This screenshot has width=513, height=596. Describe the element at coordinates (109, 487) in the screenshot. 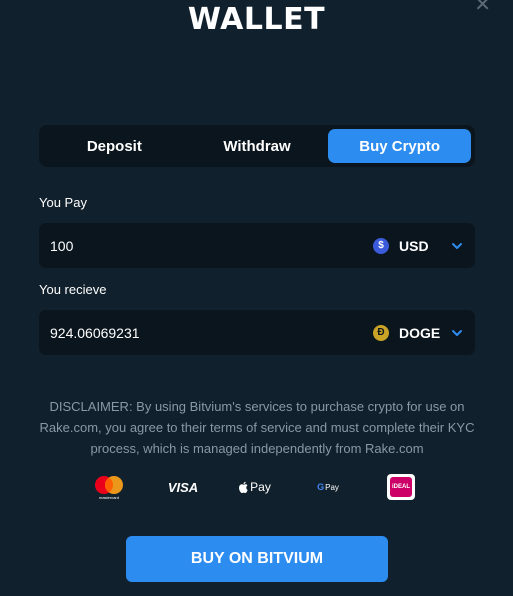

I see `mastercard-icon: mastercard` at that location.